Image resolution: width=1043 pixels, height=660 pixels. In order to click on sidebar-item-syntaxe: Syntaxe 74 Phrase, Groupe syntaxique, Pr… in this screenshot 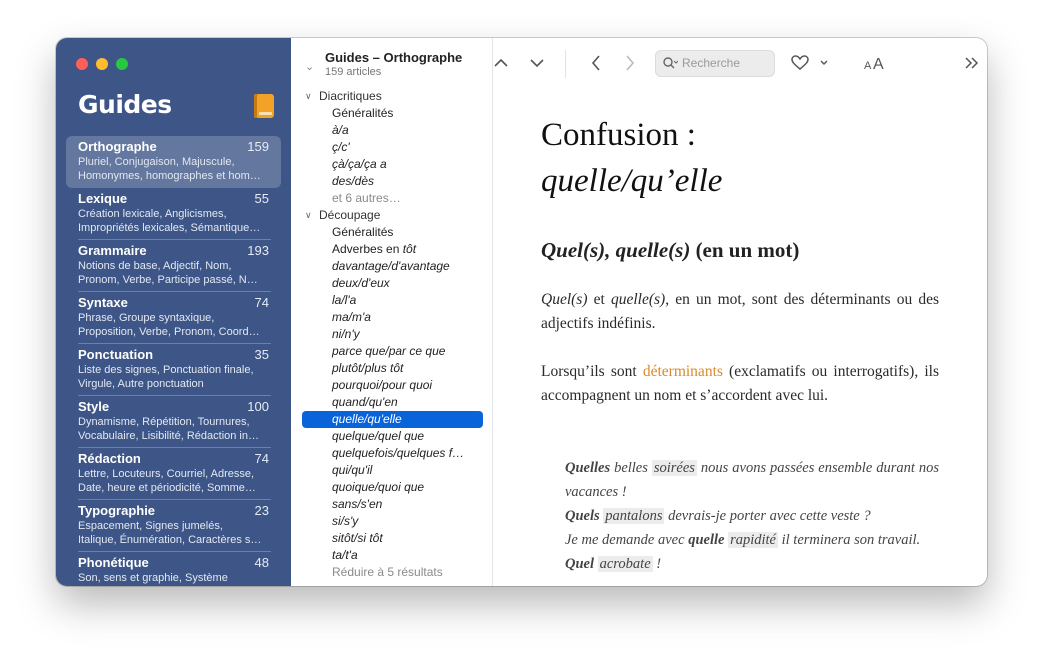, I will do `click(173, 318)`.